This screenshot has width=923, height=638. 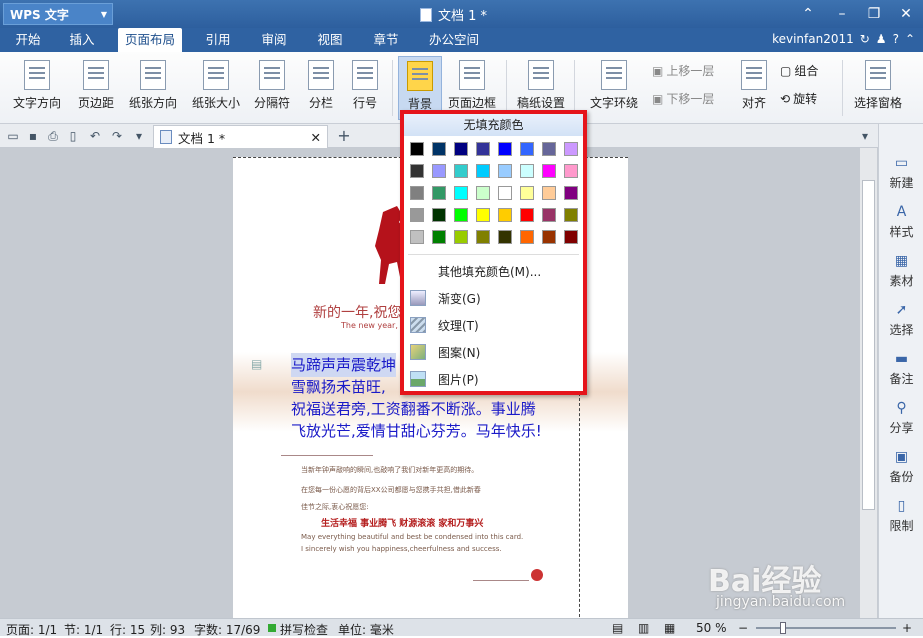 What do you see at coordinates (13, 136) in the screenshot?
I see `open-icon: ▭` at bounding box center [13, 136].